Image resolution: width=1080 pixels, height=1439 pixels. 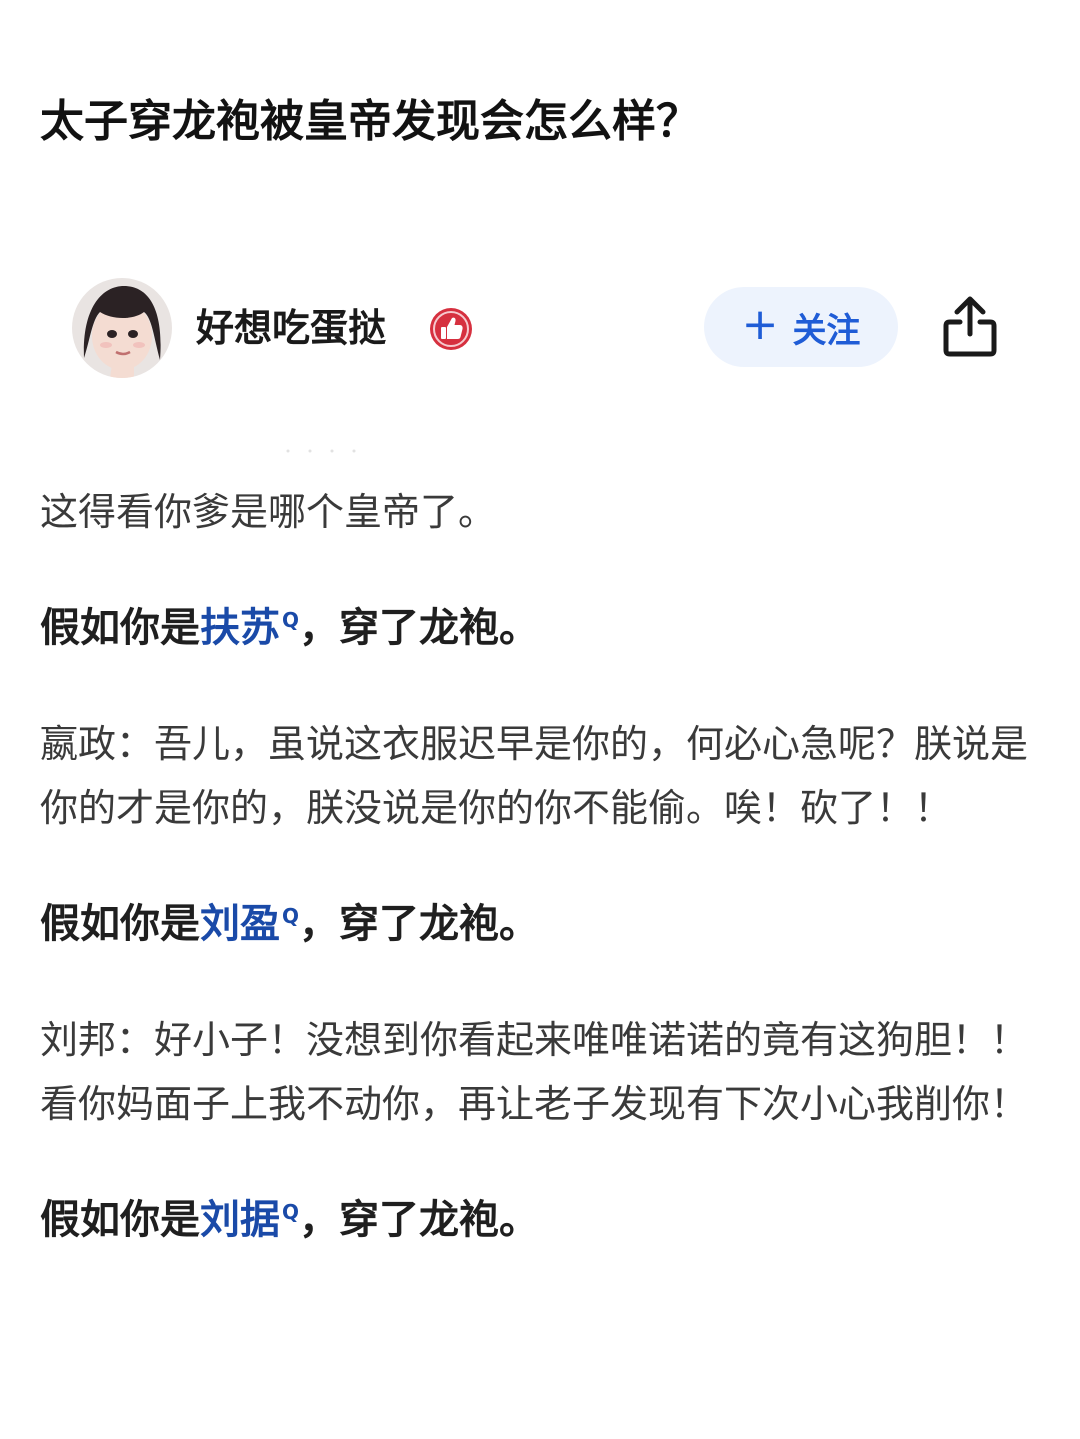 What do you see at coordinates (240, 1220) in the screenshot?
I see `search-link-liuju: 刘据` at bounding box center [240, 1220].